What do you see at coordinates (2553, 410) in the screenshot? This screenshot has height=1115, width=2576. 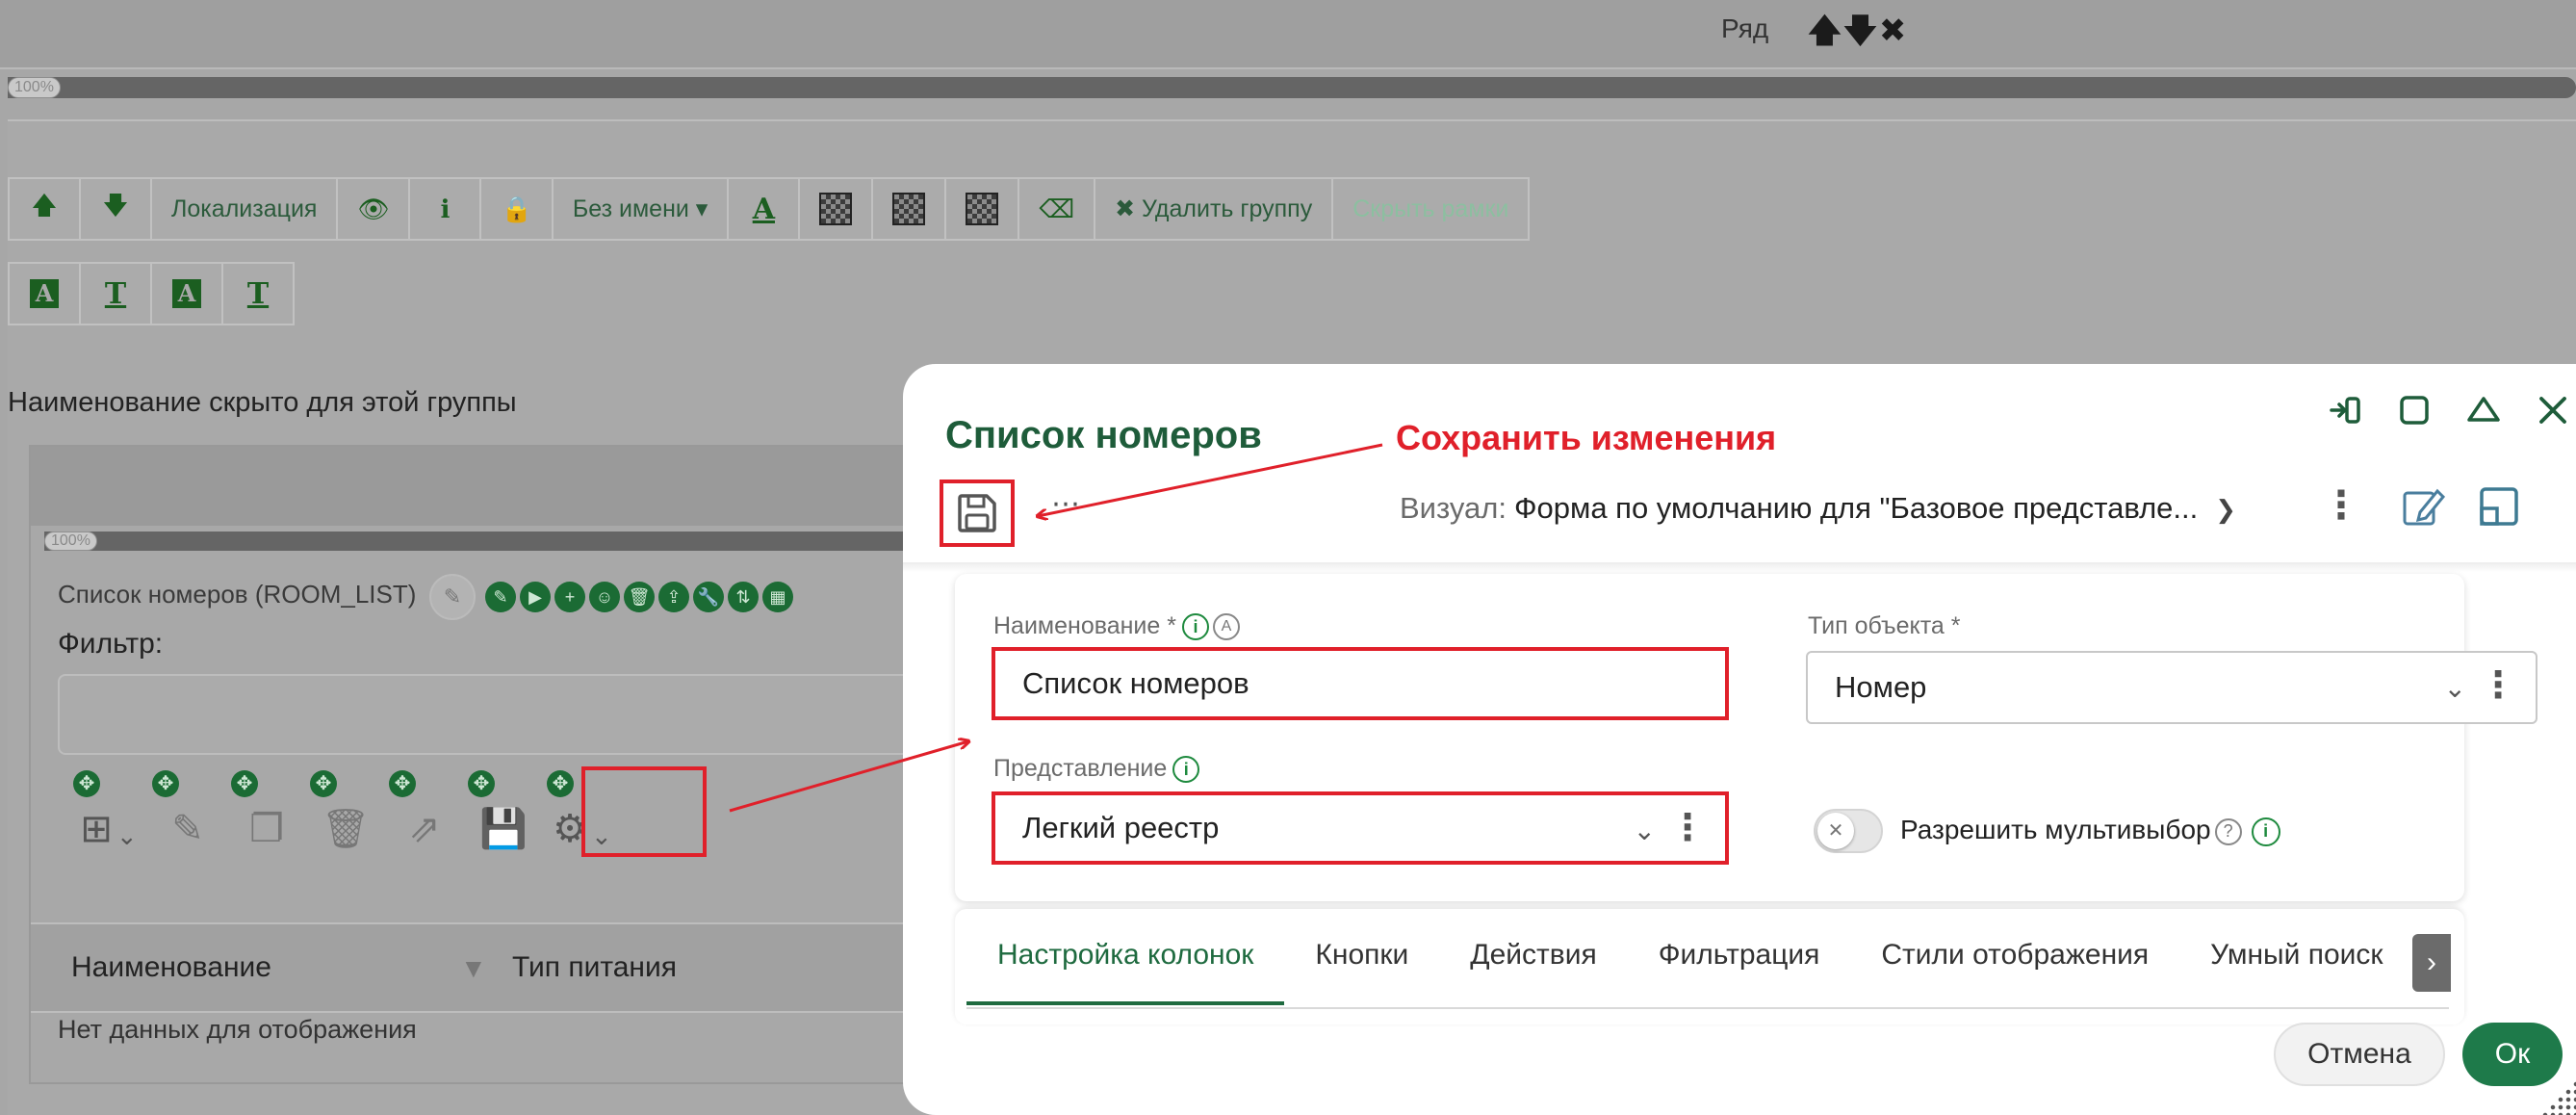 I see `close-icon` at bounding box center [2553, 410].